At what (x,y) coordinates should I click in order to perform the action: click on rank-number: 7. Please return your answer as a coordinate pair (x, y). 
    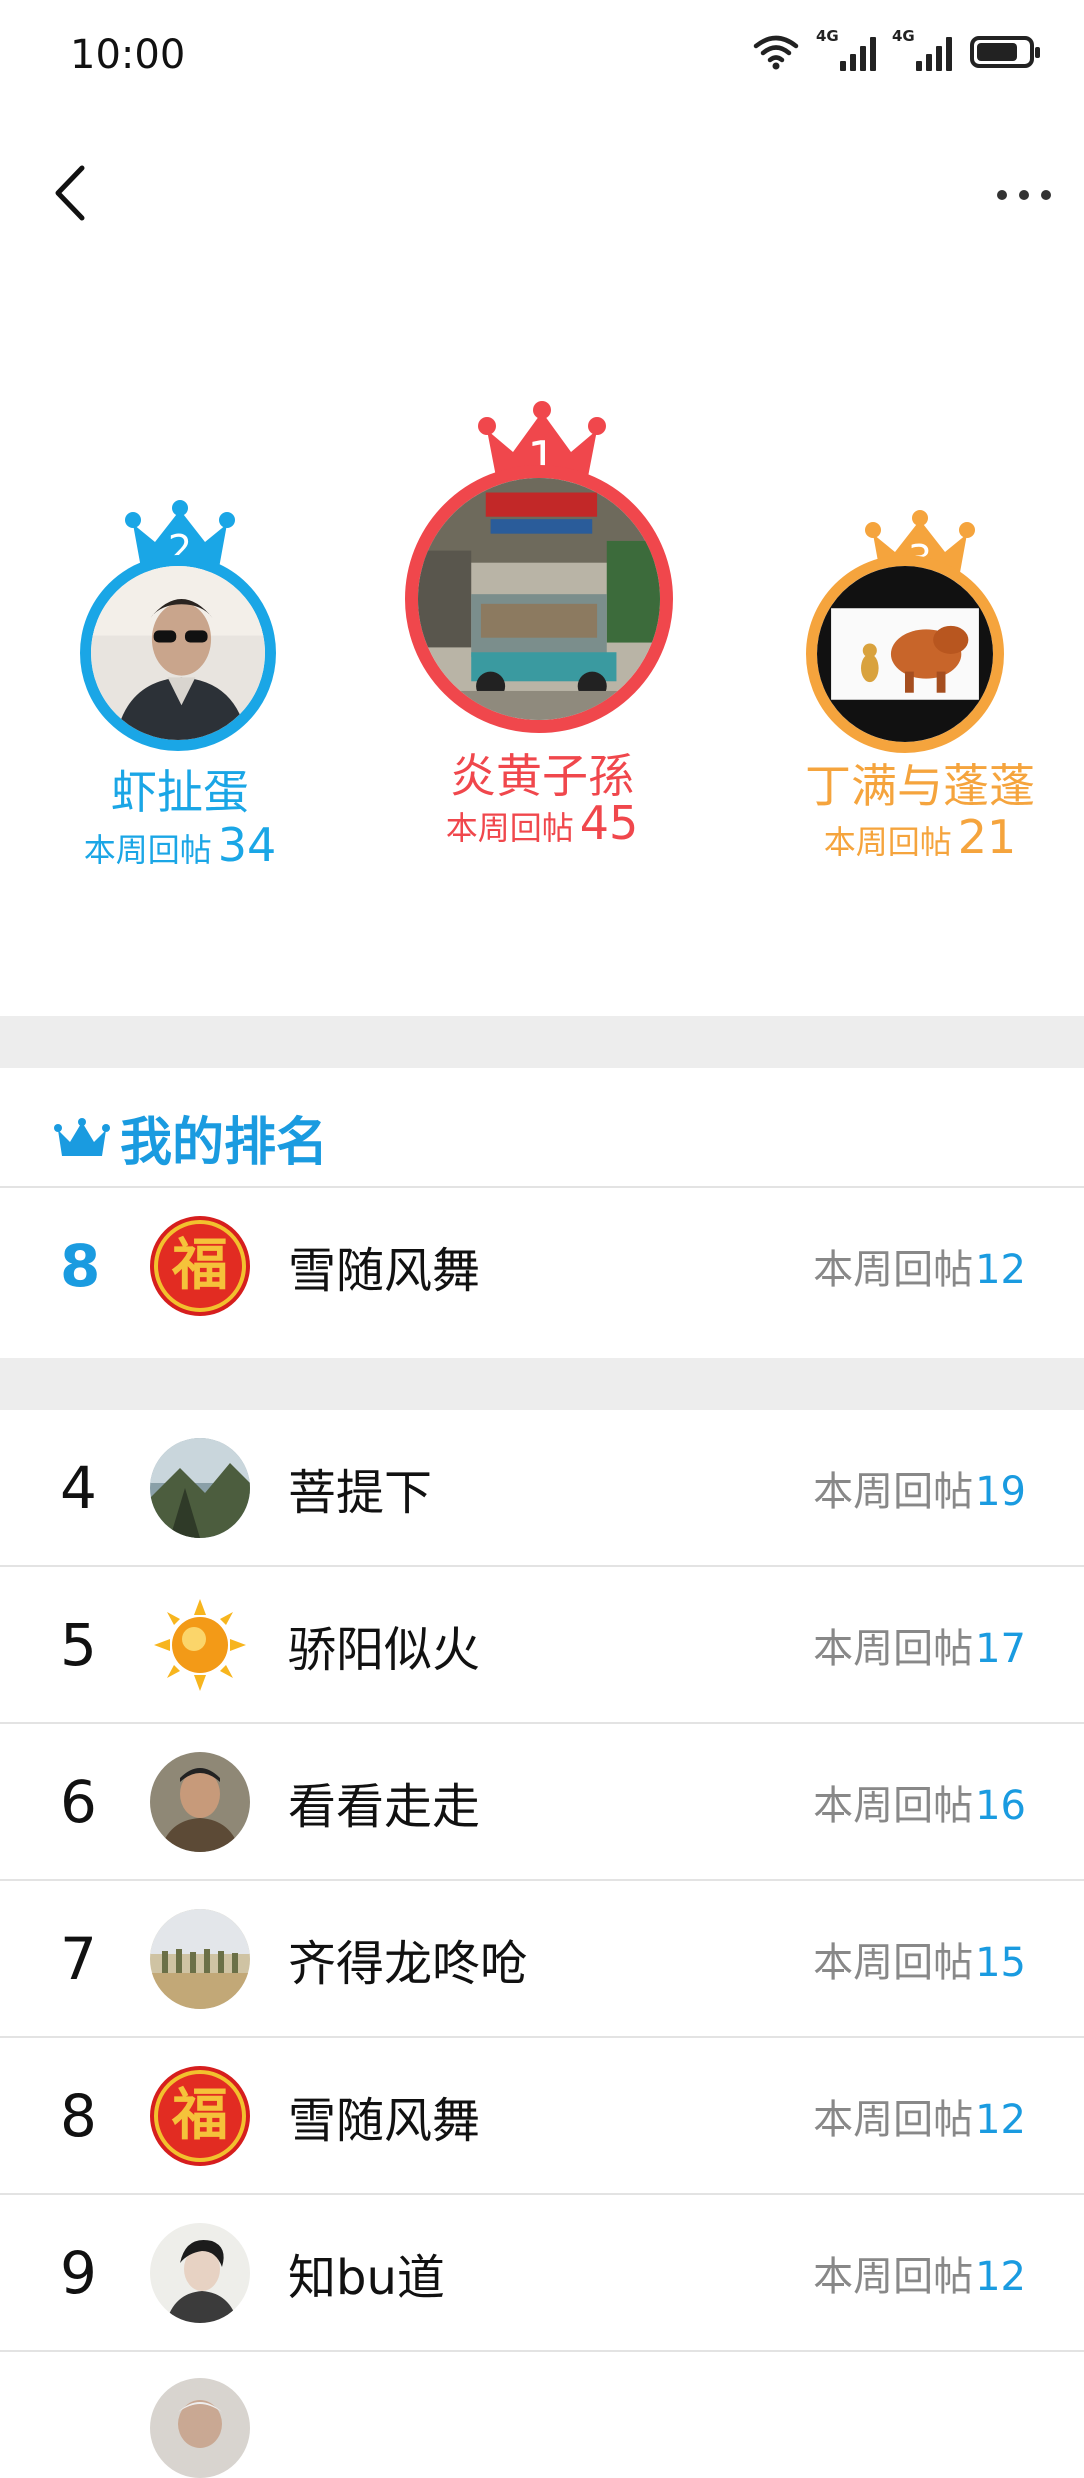
    Looking at the image, I should click on (78, 1959).